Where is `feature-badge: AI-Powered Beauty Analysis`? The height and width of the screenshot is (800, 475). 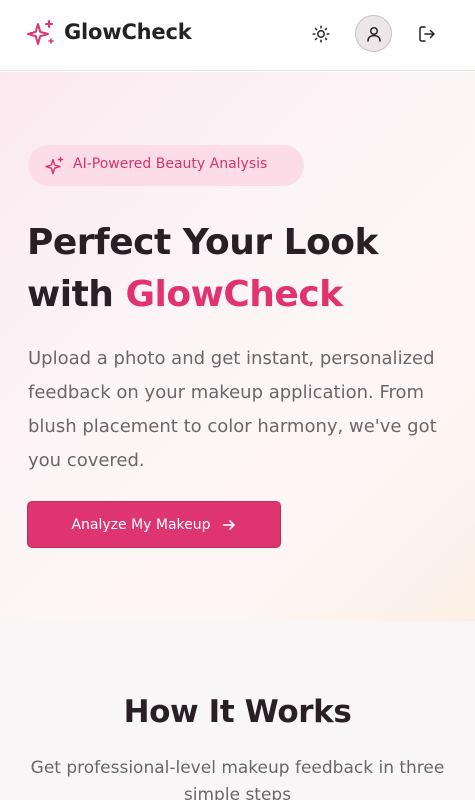 feature-badge: AI-Powered Beauty Analysis is located at coordinates (166, 165).